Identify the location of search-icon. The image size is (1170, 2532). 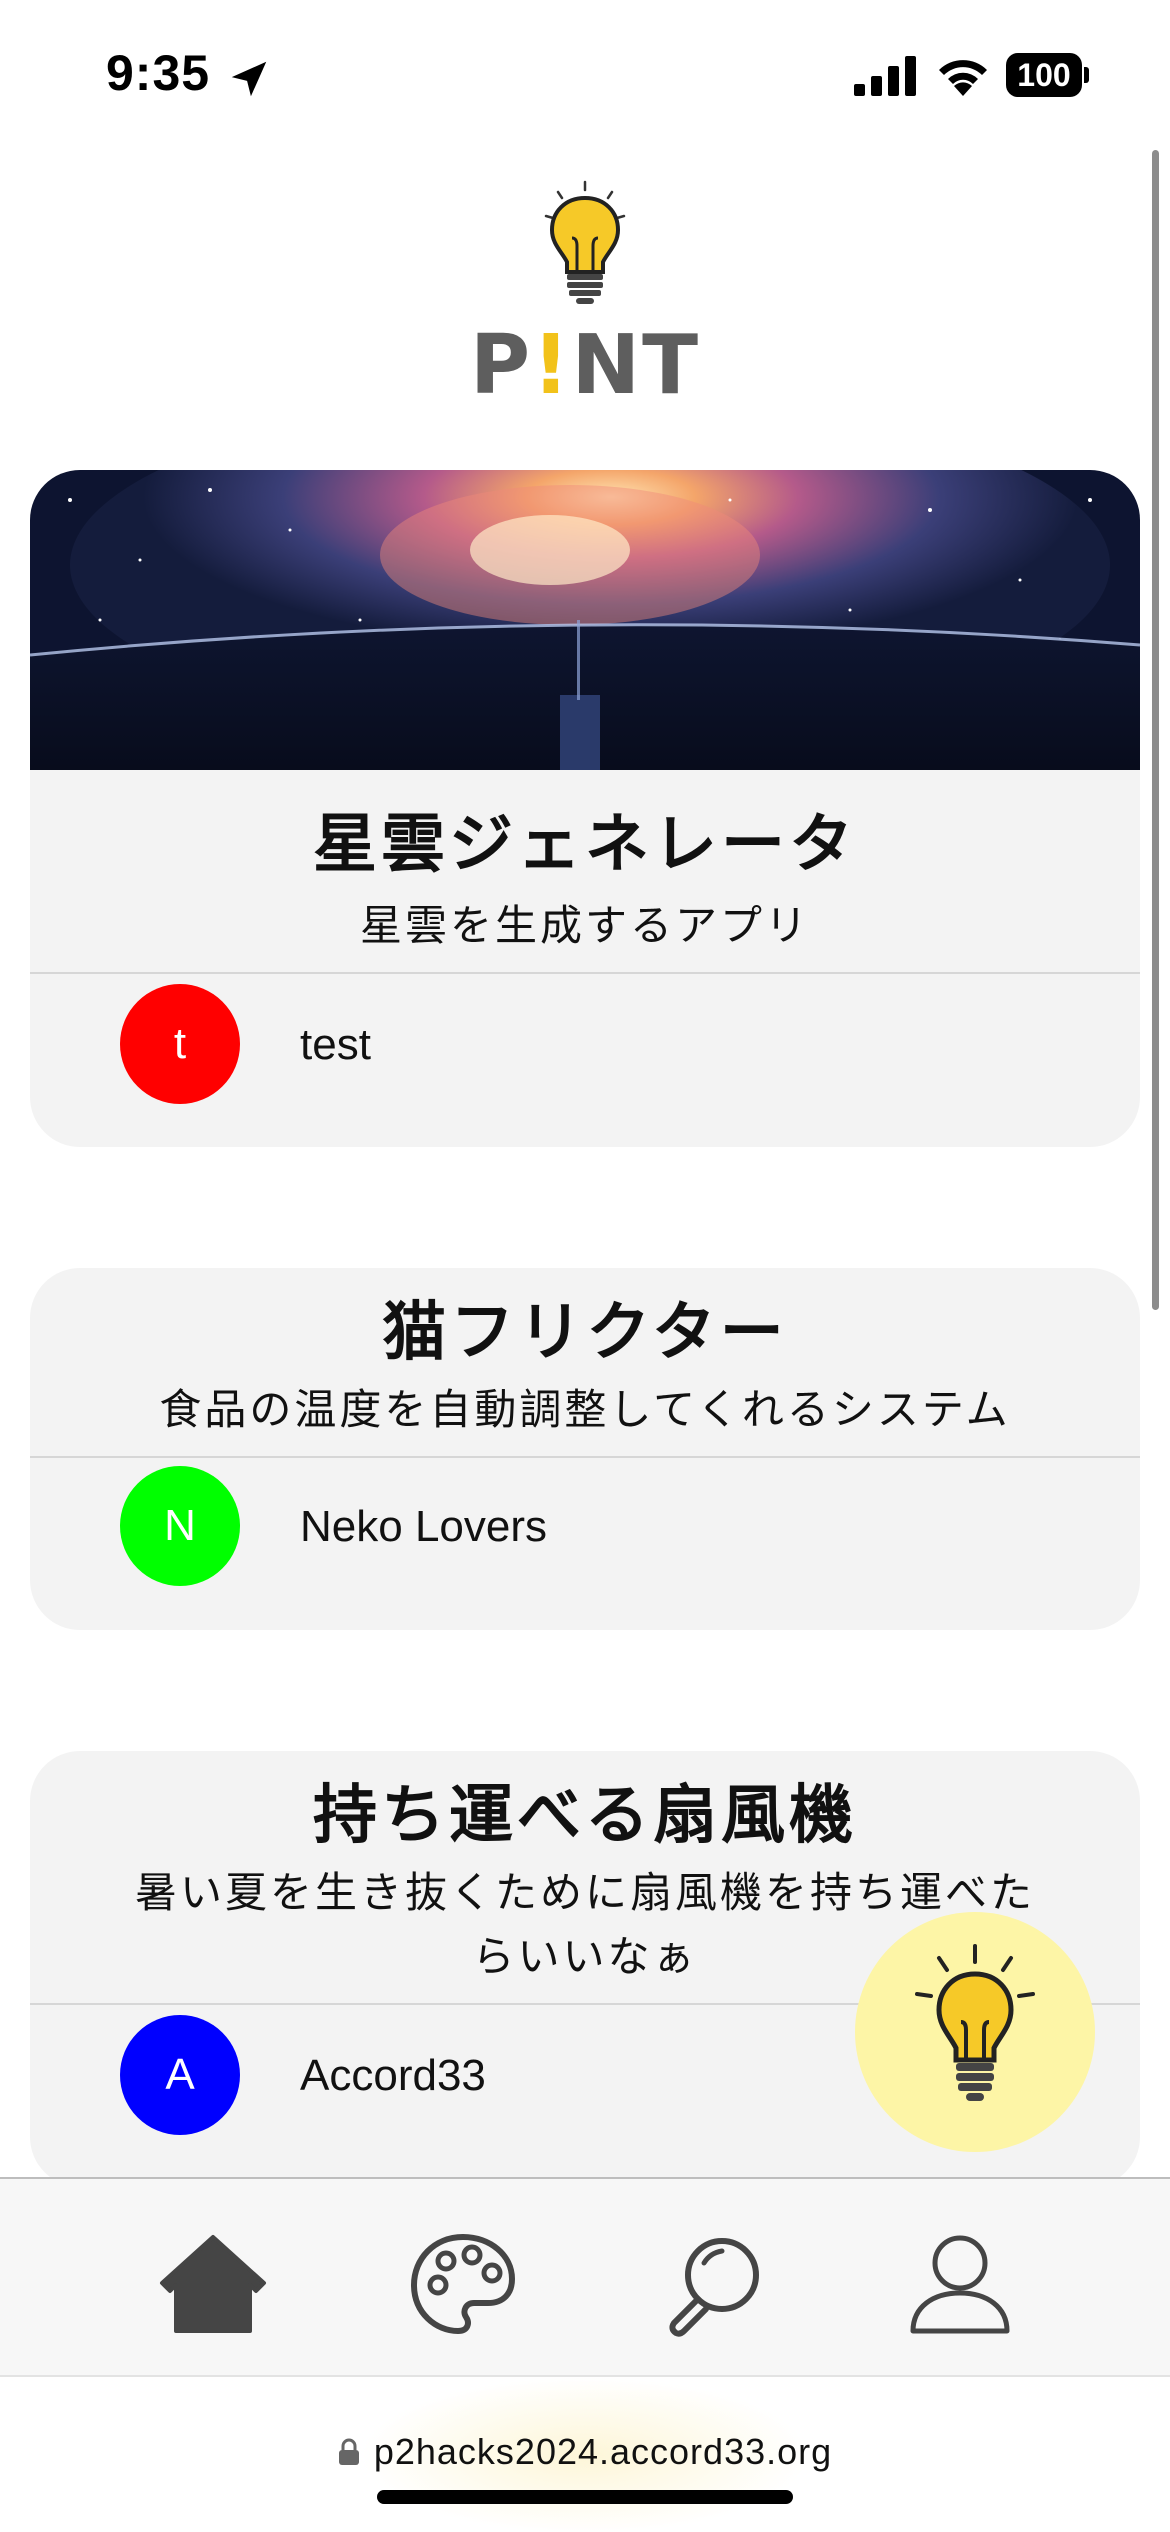
(714, 2287).